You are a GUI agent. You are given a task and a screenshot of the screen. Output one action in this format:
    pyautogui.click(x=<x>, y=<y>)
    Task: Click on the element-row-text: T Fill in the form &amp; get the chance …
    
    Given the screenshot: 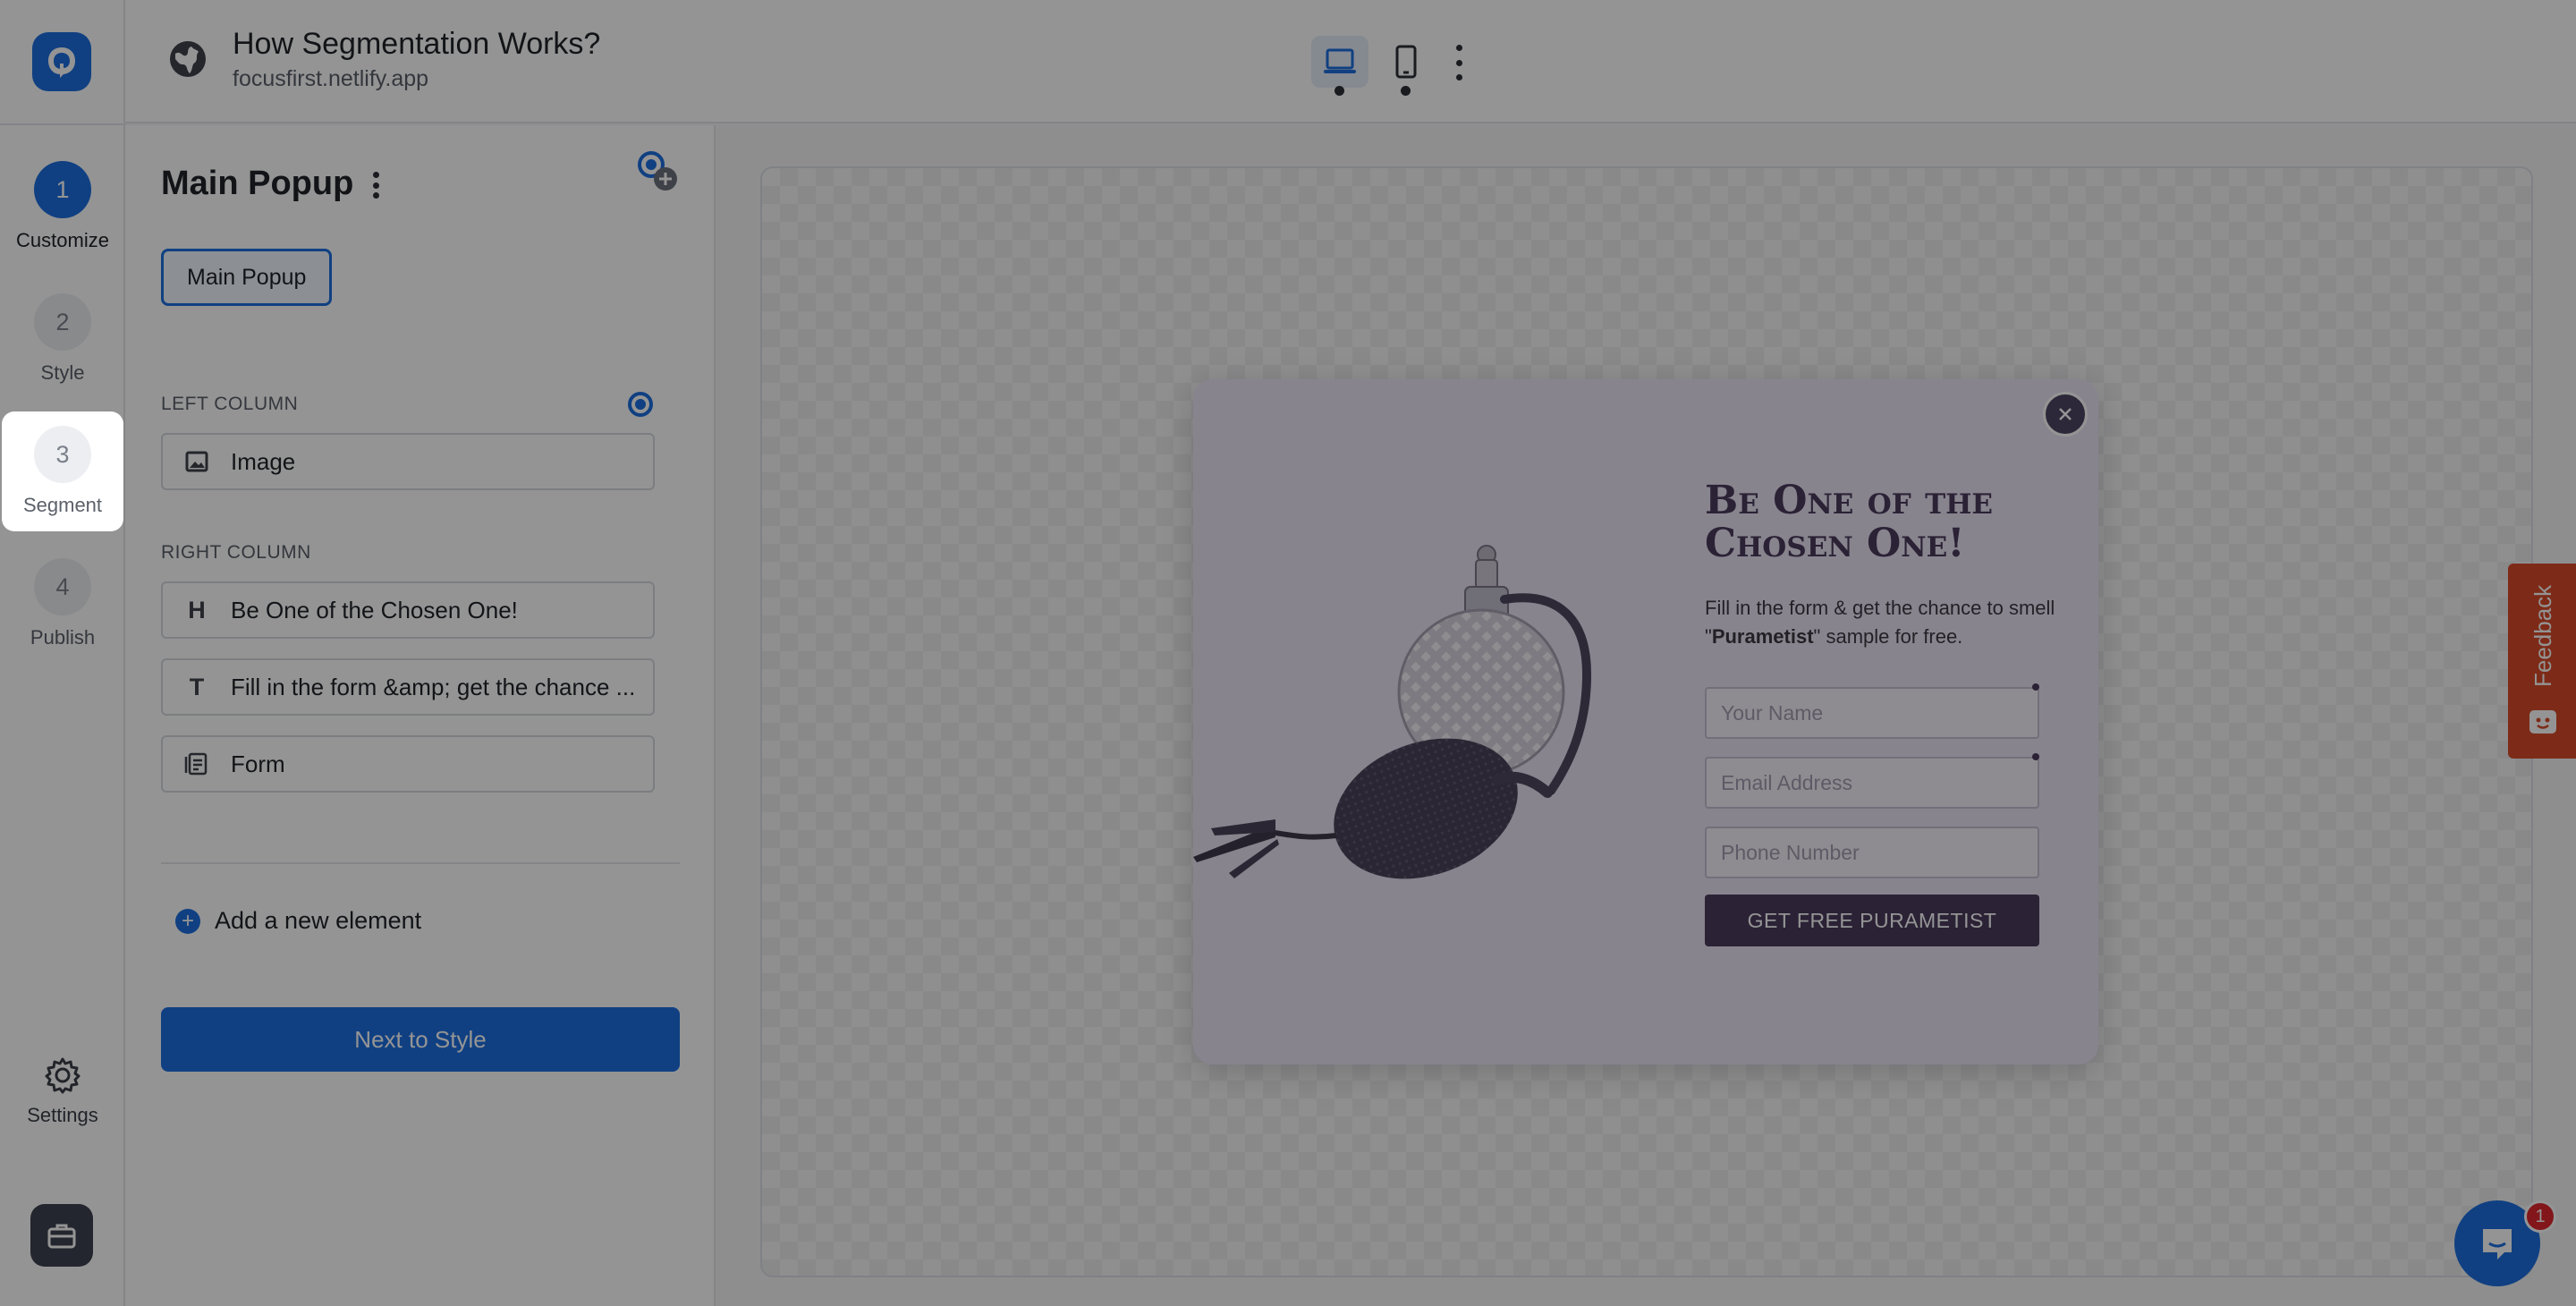 What is the action you would take?
    pyautogui.click(x=408, y=687)
    